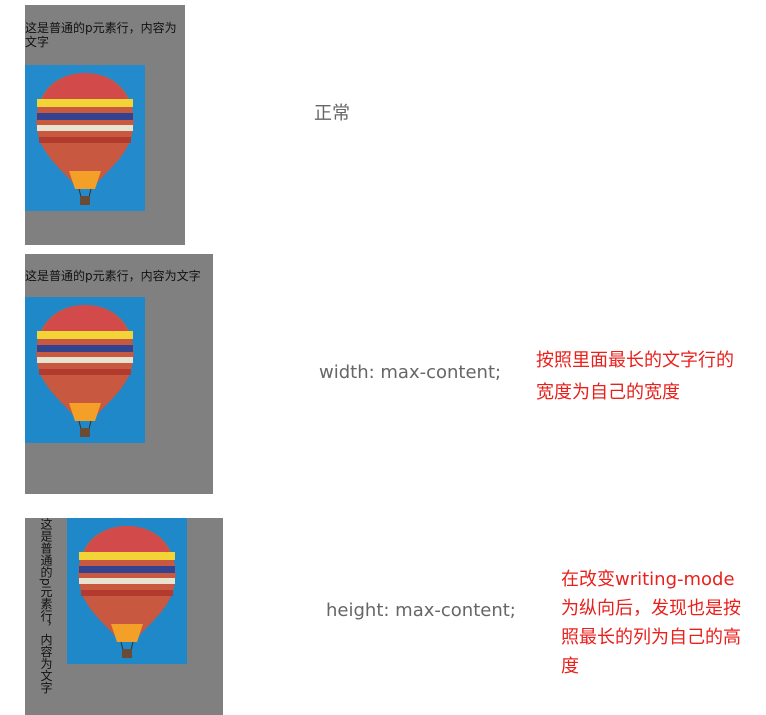 The image size is (766, 715). What do you see at coordinates (635, 377) in the screenshot?
I see `demo-note: 按照里面最长的文字行的 宽度为自己的宽度` at bounding box center [635, 377].